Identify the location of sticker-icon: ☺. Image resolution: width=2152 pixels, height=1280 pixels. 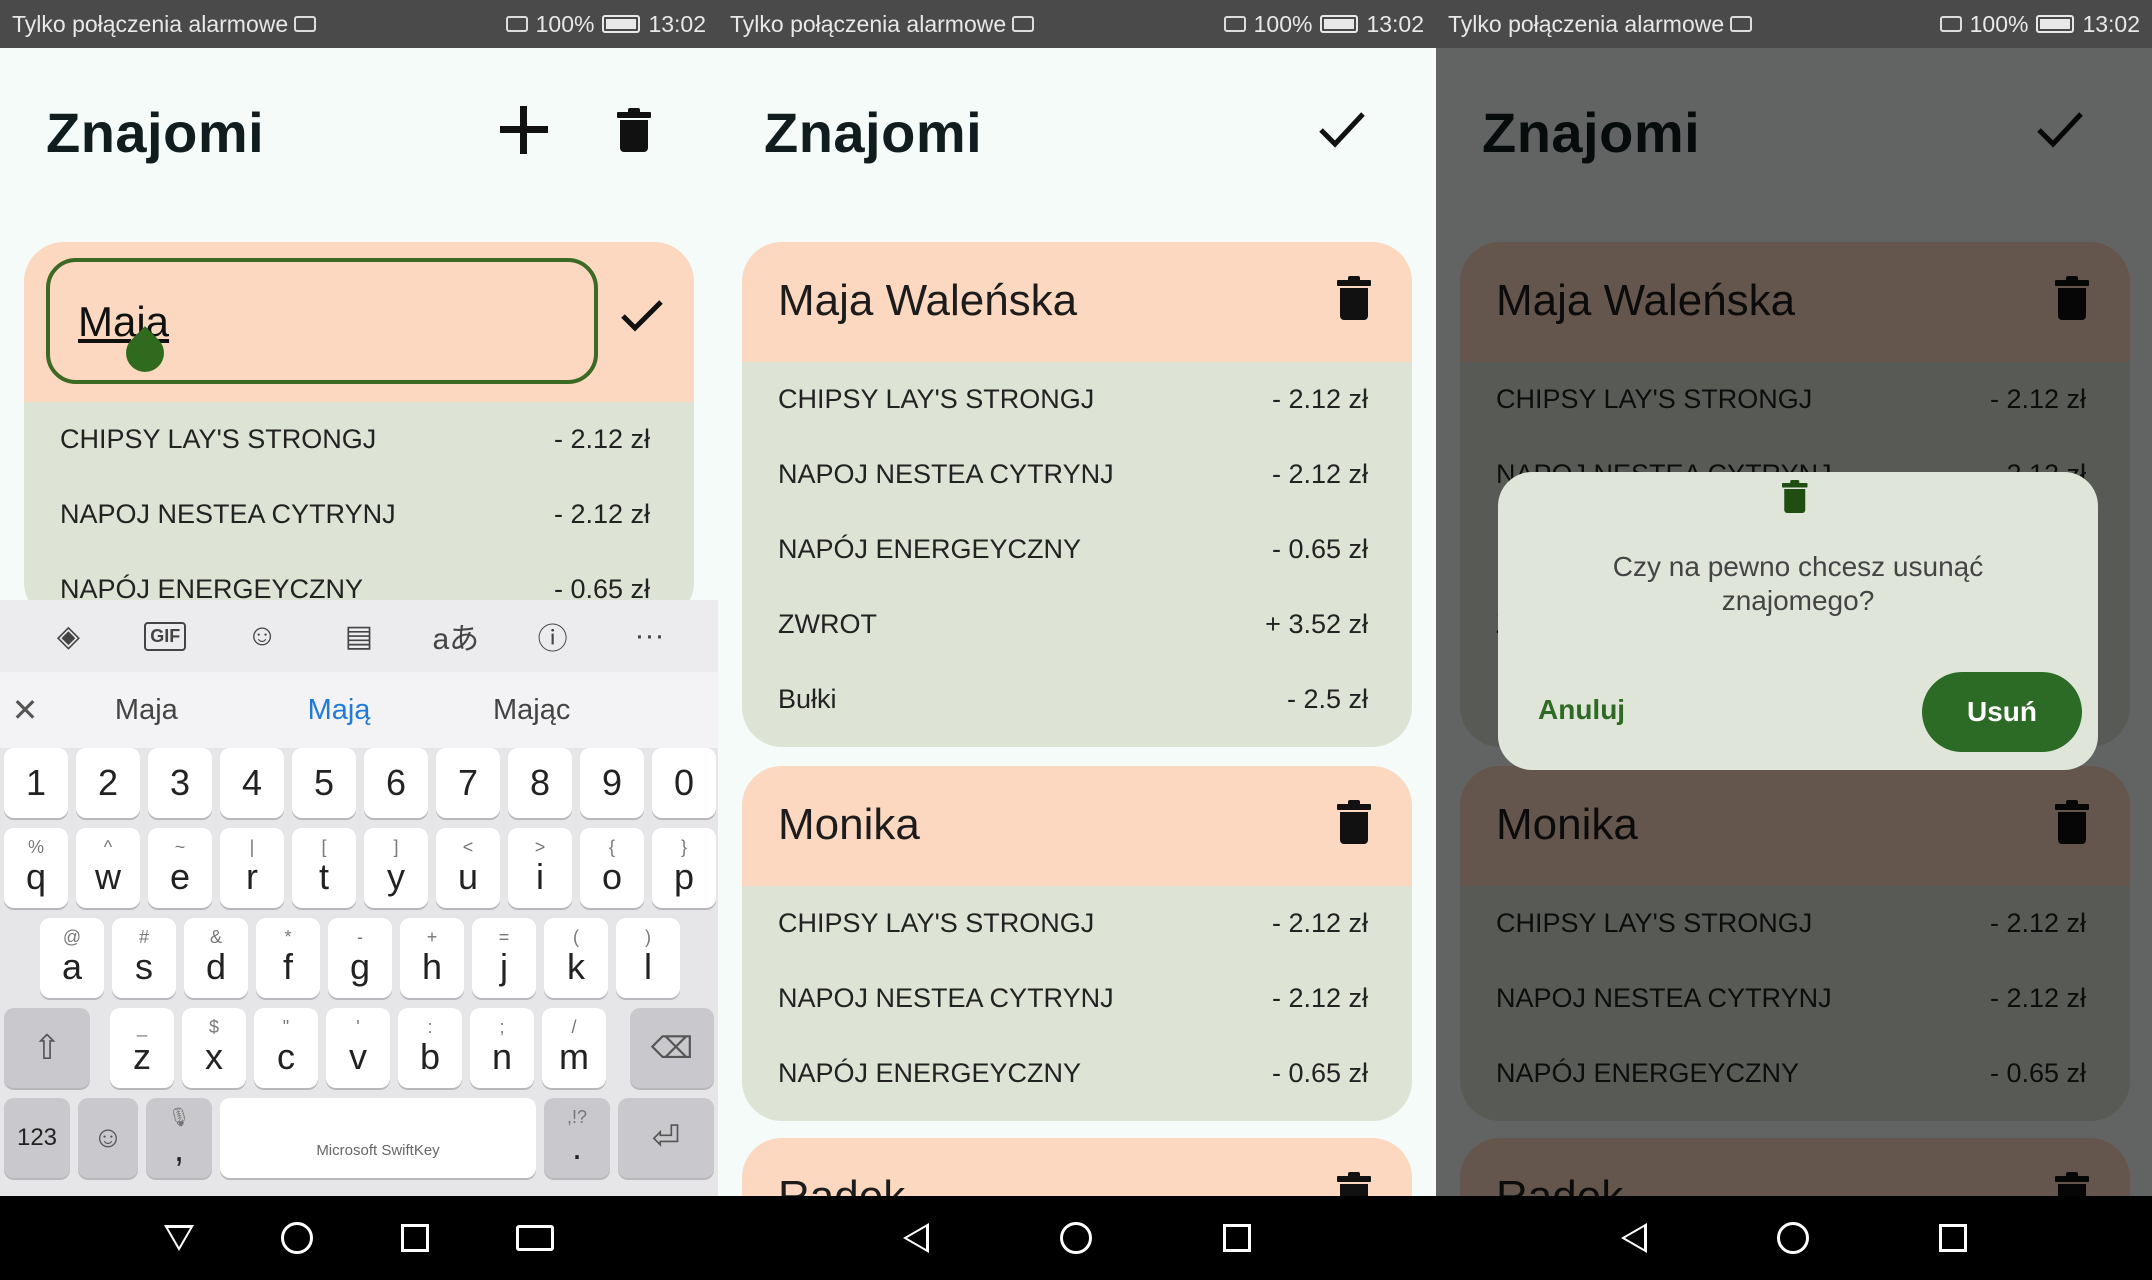
(262, 636).